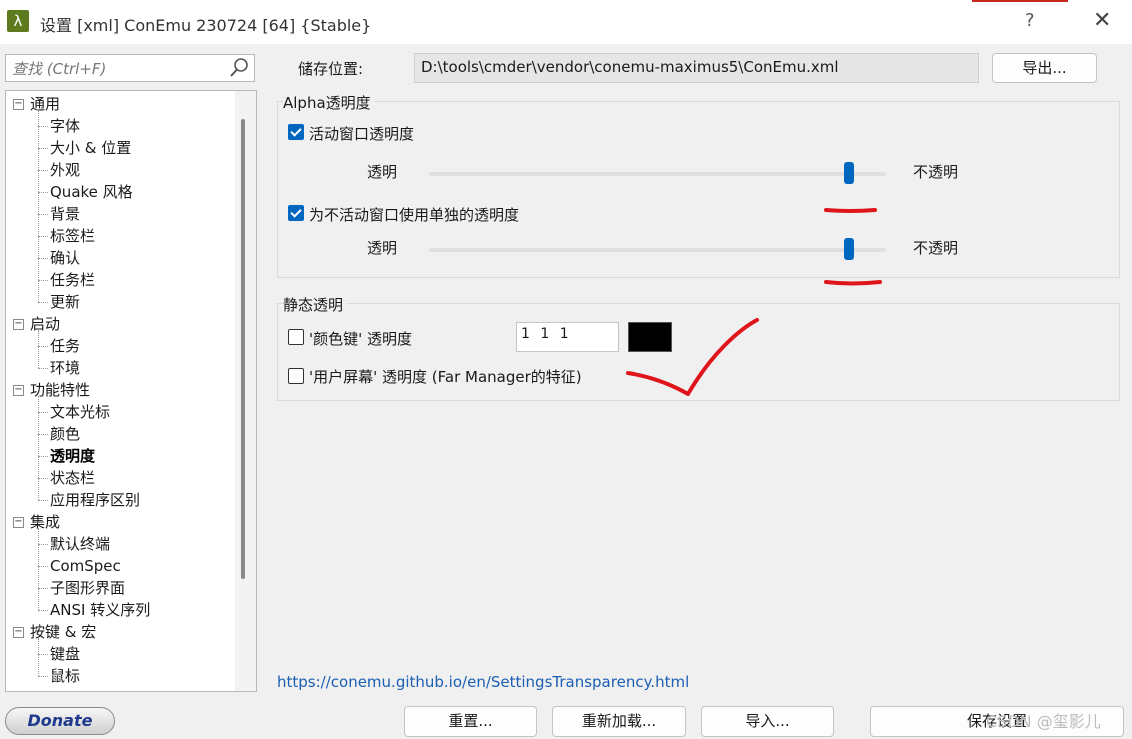  Describe the element at coordinates (331, 69) in the screenshot. I see `storage-label: 储存位置:` at that location.